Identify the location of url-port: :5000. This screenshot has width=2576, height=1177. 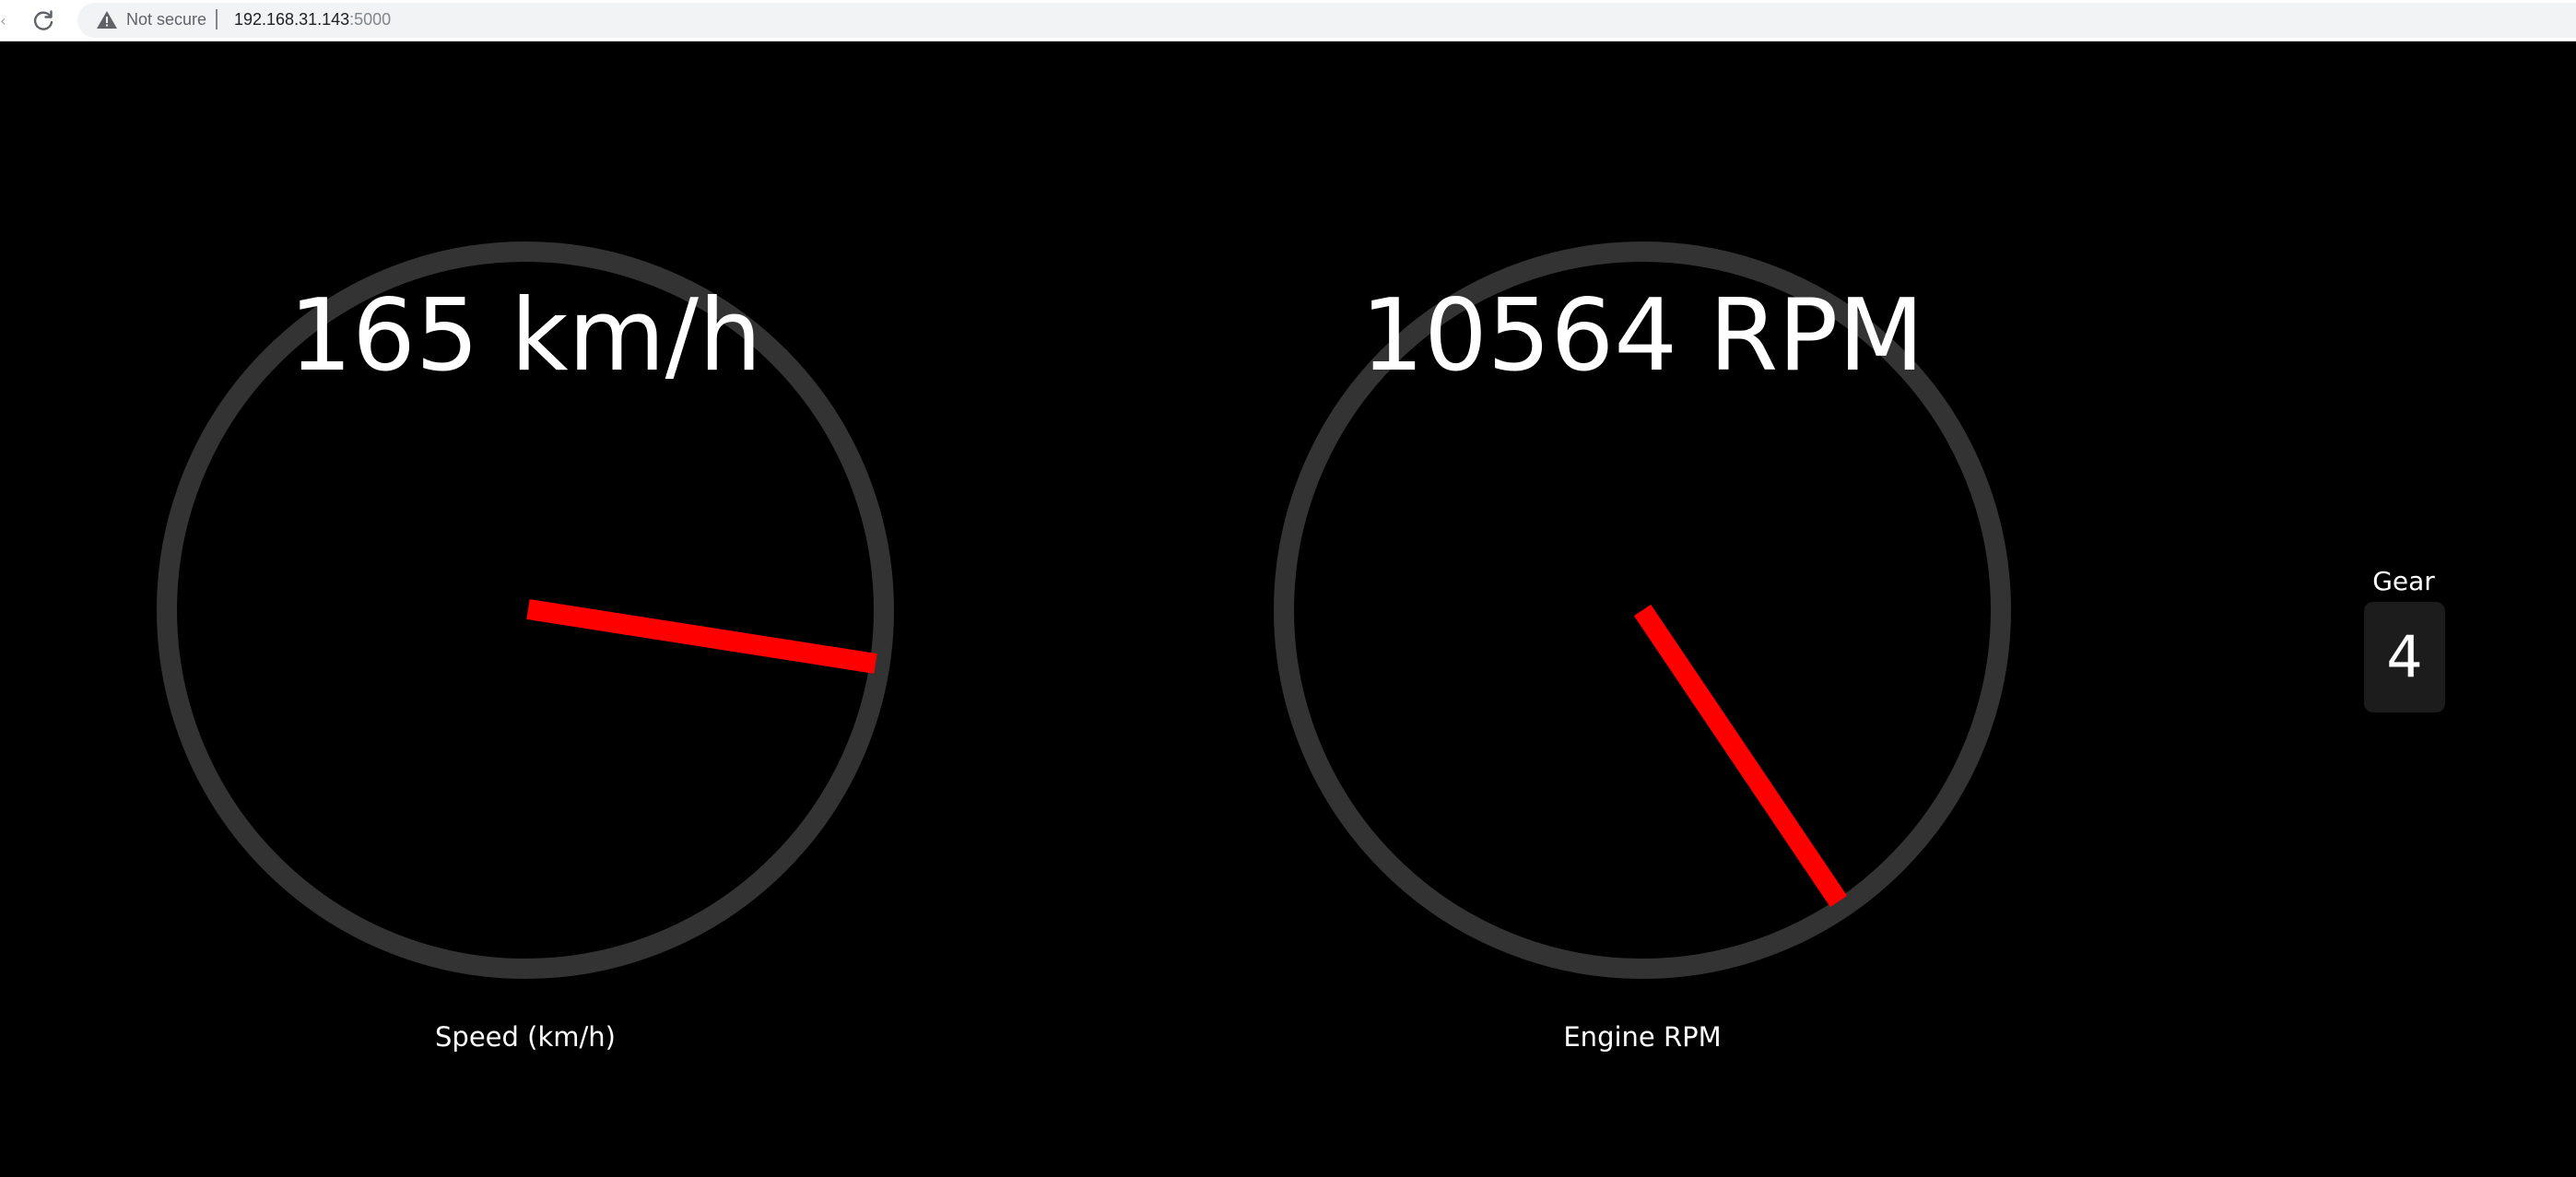
(370, 19).